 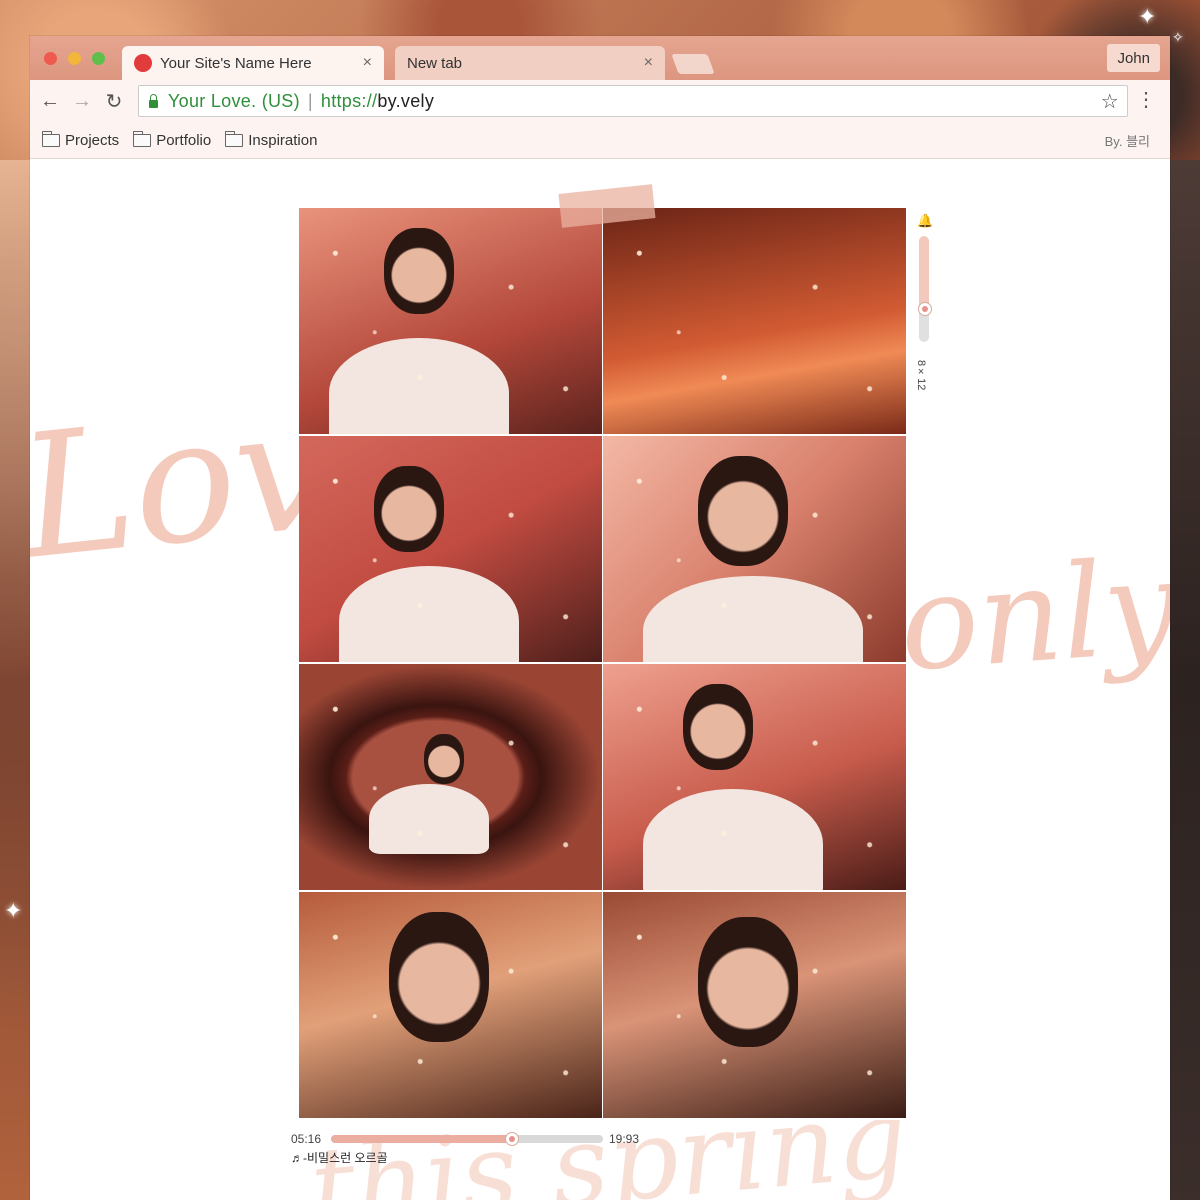 I want to click on bell-icon: 🔔, so click(x=925, y=220).